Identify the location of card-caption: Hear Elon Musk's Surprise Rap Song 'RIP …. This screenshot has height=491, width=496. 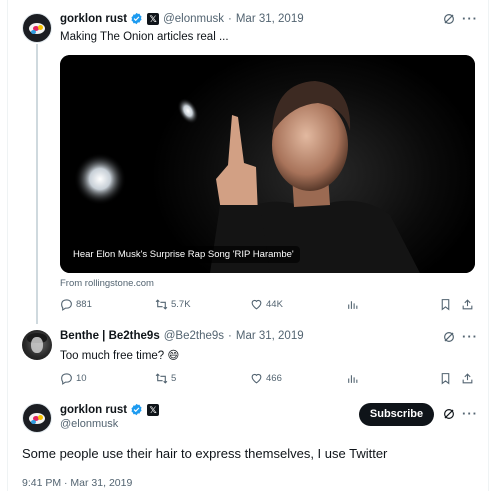
(183, 254).